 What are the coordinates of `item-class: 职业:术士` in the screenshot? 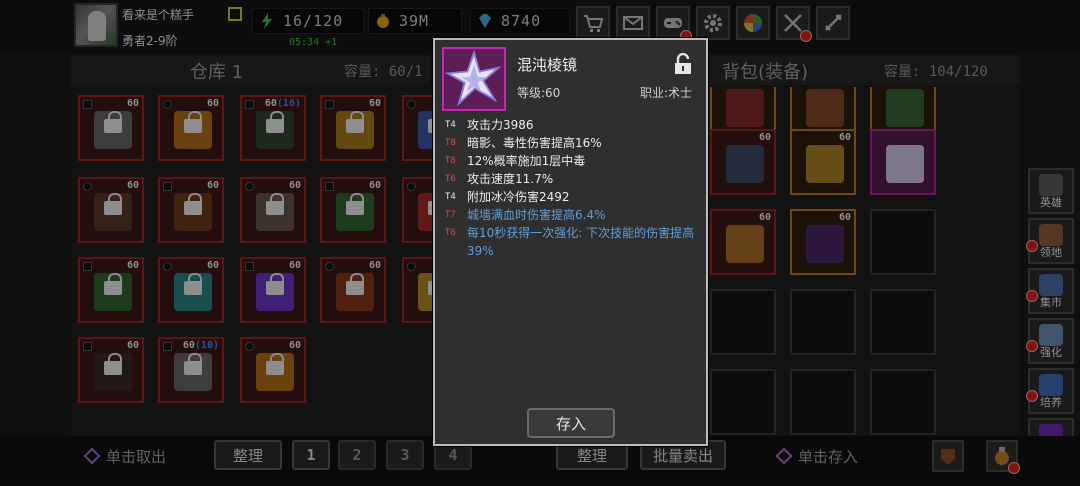 It's located at (665, 93).